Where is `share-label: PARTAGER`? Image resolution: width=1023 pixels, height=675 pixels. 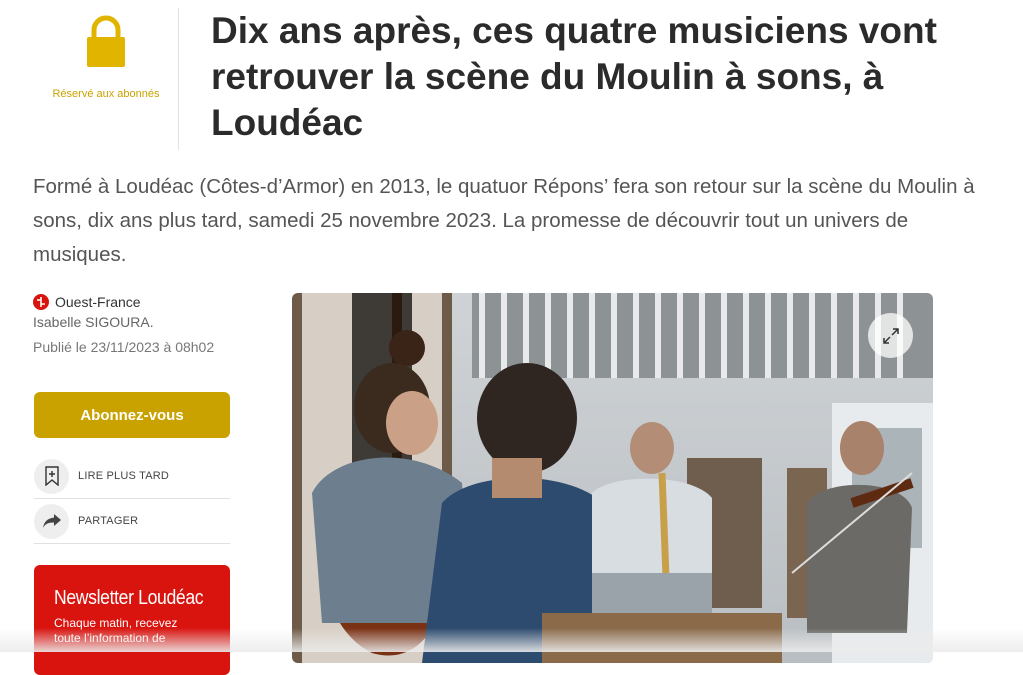 share-label: PARTAGER is located at coordinates (108, 521).